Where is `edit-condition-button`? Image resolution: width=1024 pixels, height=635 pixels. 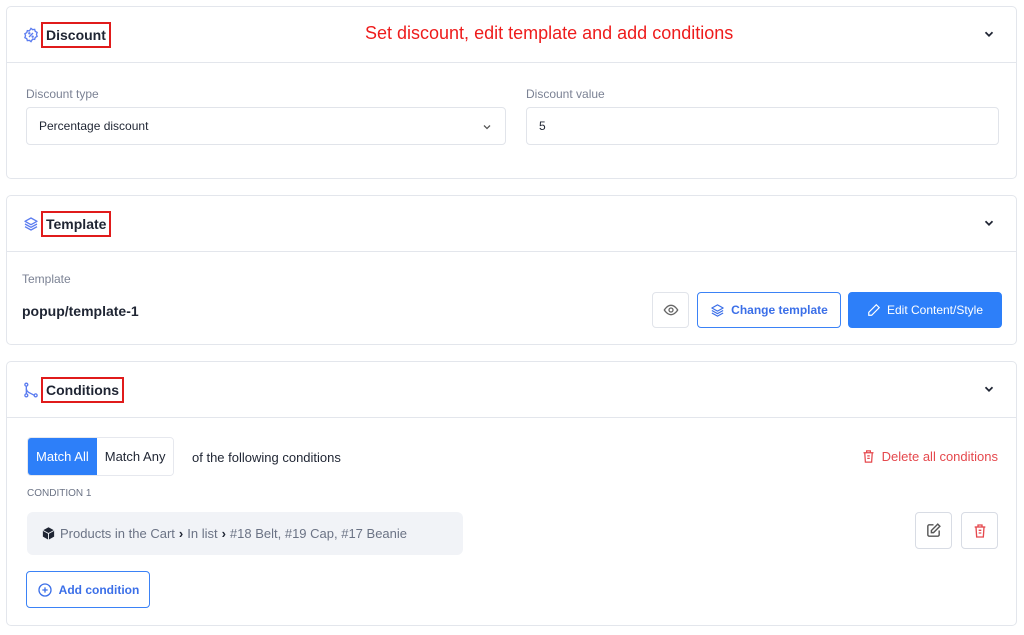
edit-condition-button is located at coordinates (933, 530).